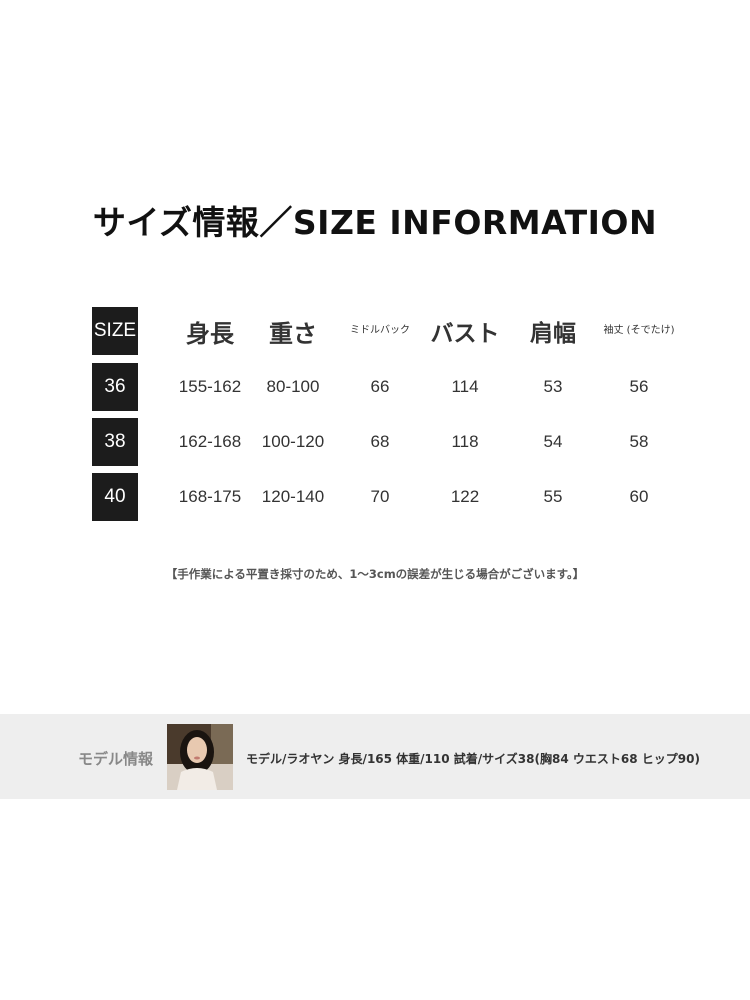 The height and width of the screenshot is (1000, 750). What do you see at coordinates (553, 334) in the screenshot?
I see `header-shoulder: 肩幅` at bounding box center [553, 334].